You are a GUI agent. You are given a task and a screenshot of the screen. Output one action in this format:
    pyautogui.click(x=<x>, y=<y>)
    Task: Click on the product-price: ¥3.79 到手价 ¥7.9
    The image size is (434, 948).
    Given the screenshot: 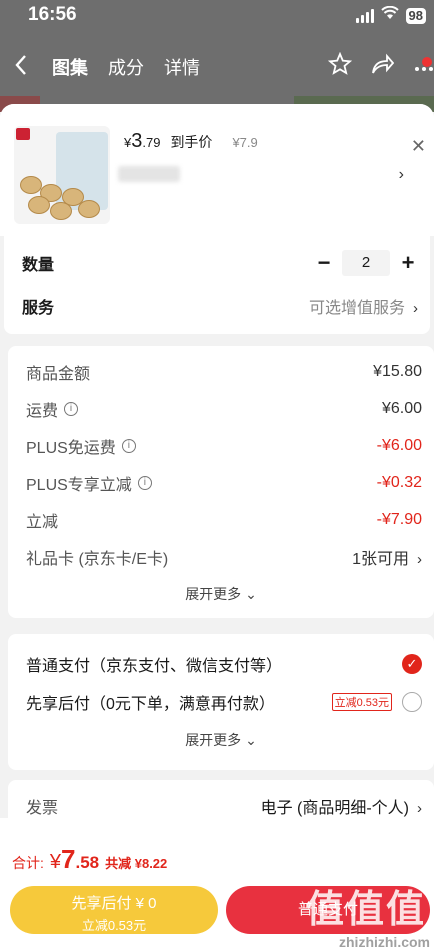 What is the action you would take?
    pyautogui.click(x=191, y=141)
    